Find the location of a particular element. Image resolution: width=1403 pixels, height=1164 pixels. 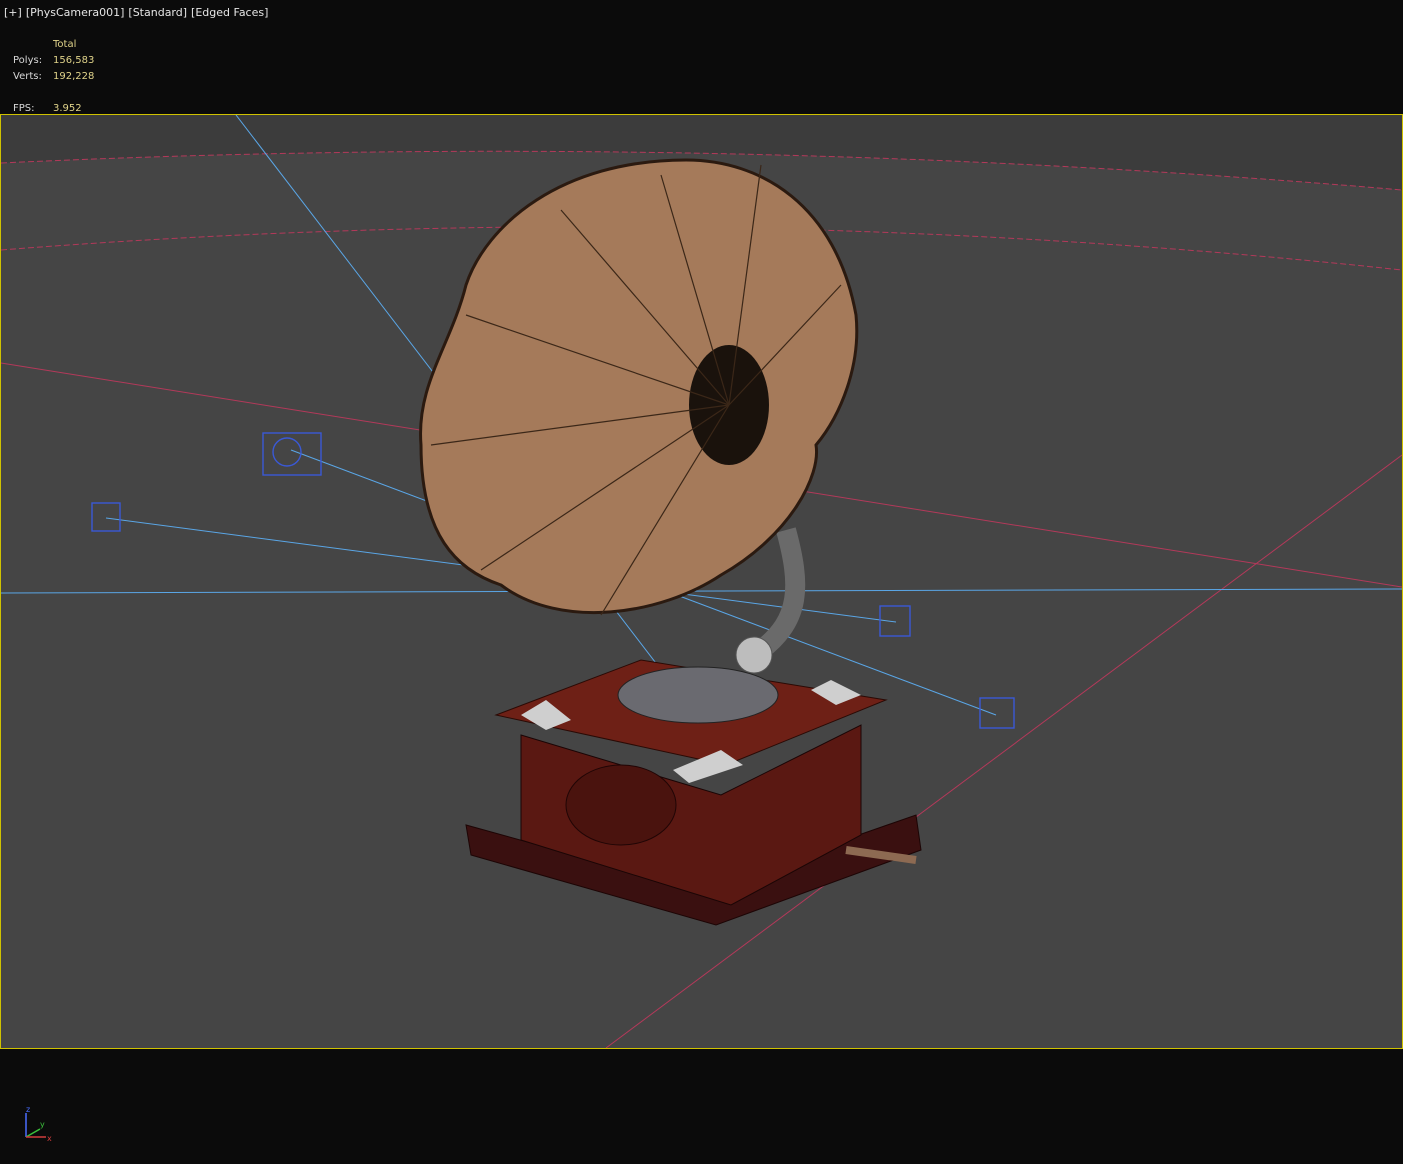

soundbox is located at coordinates (754, 655).